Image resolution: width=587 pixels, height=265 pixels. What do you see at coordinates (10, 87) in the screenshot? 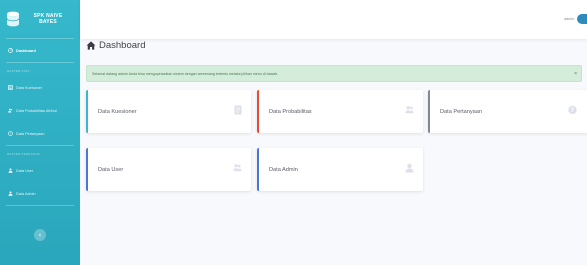
I see `table-icon` at bounding box center [10, 87].